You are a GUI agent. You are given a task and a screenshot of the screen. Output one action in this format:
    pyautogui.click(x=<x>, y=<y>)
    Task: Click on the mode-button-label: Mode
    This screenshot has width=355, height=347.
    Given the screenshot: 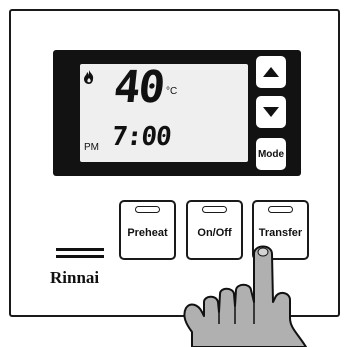 What is the action you would take?
    pyautogui.click(x=271, y=154)
    